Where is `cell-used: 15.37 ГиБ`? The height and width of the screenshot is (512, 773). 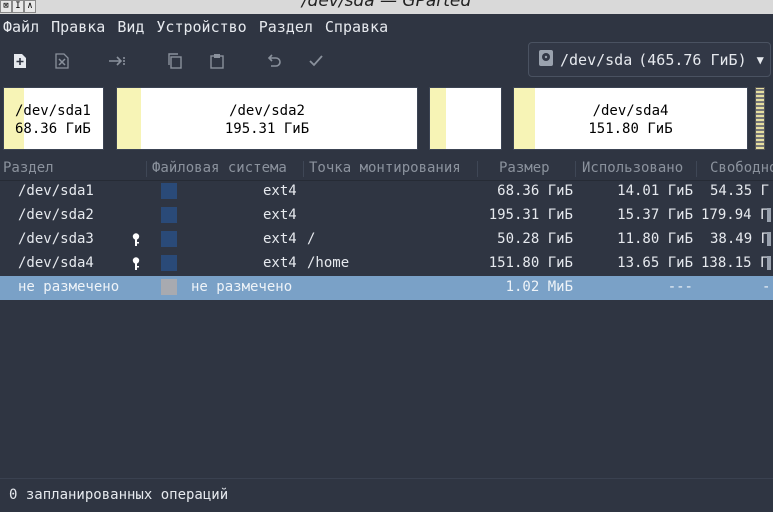 cell-used: 15.37 ГиБ is located at coordinates (655, 215).